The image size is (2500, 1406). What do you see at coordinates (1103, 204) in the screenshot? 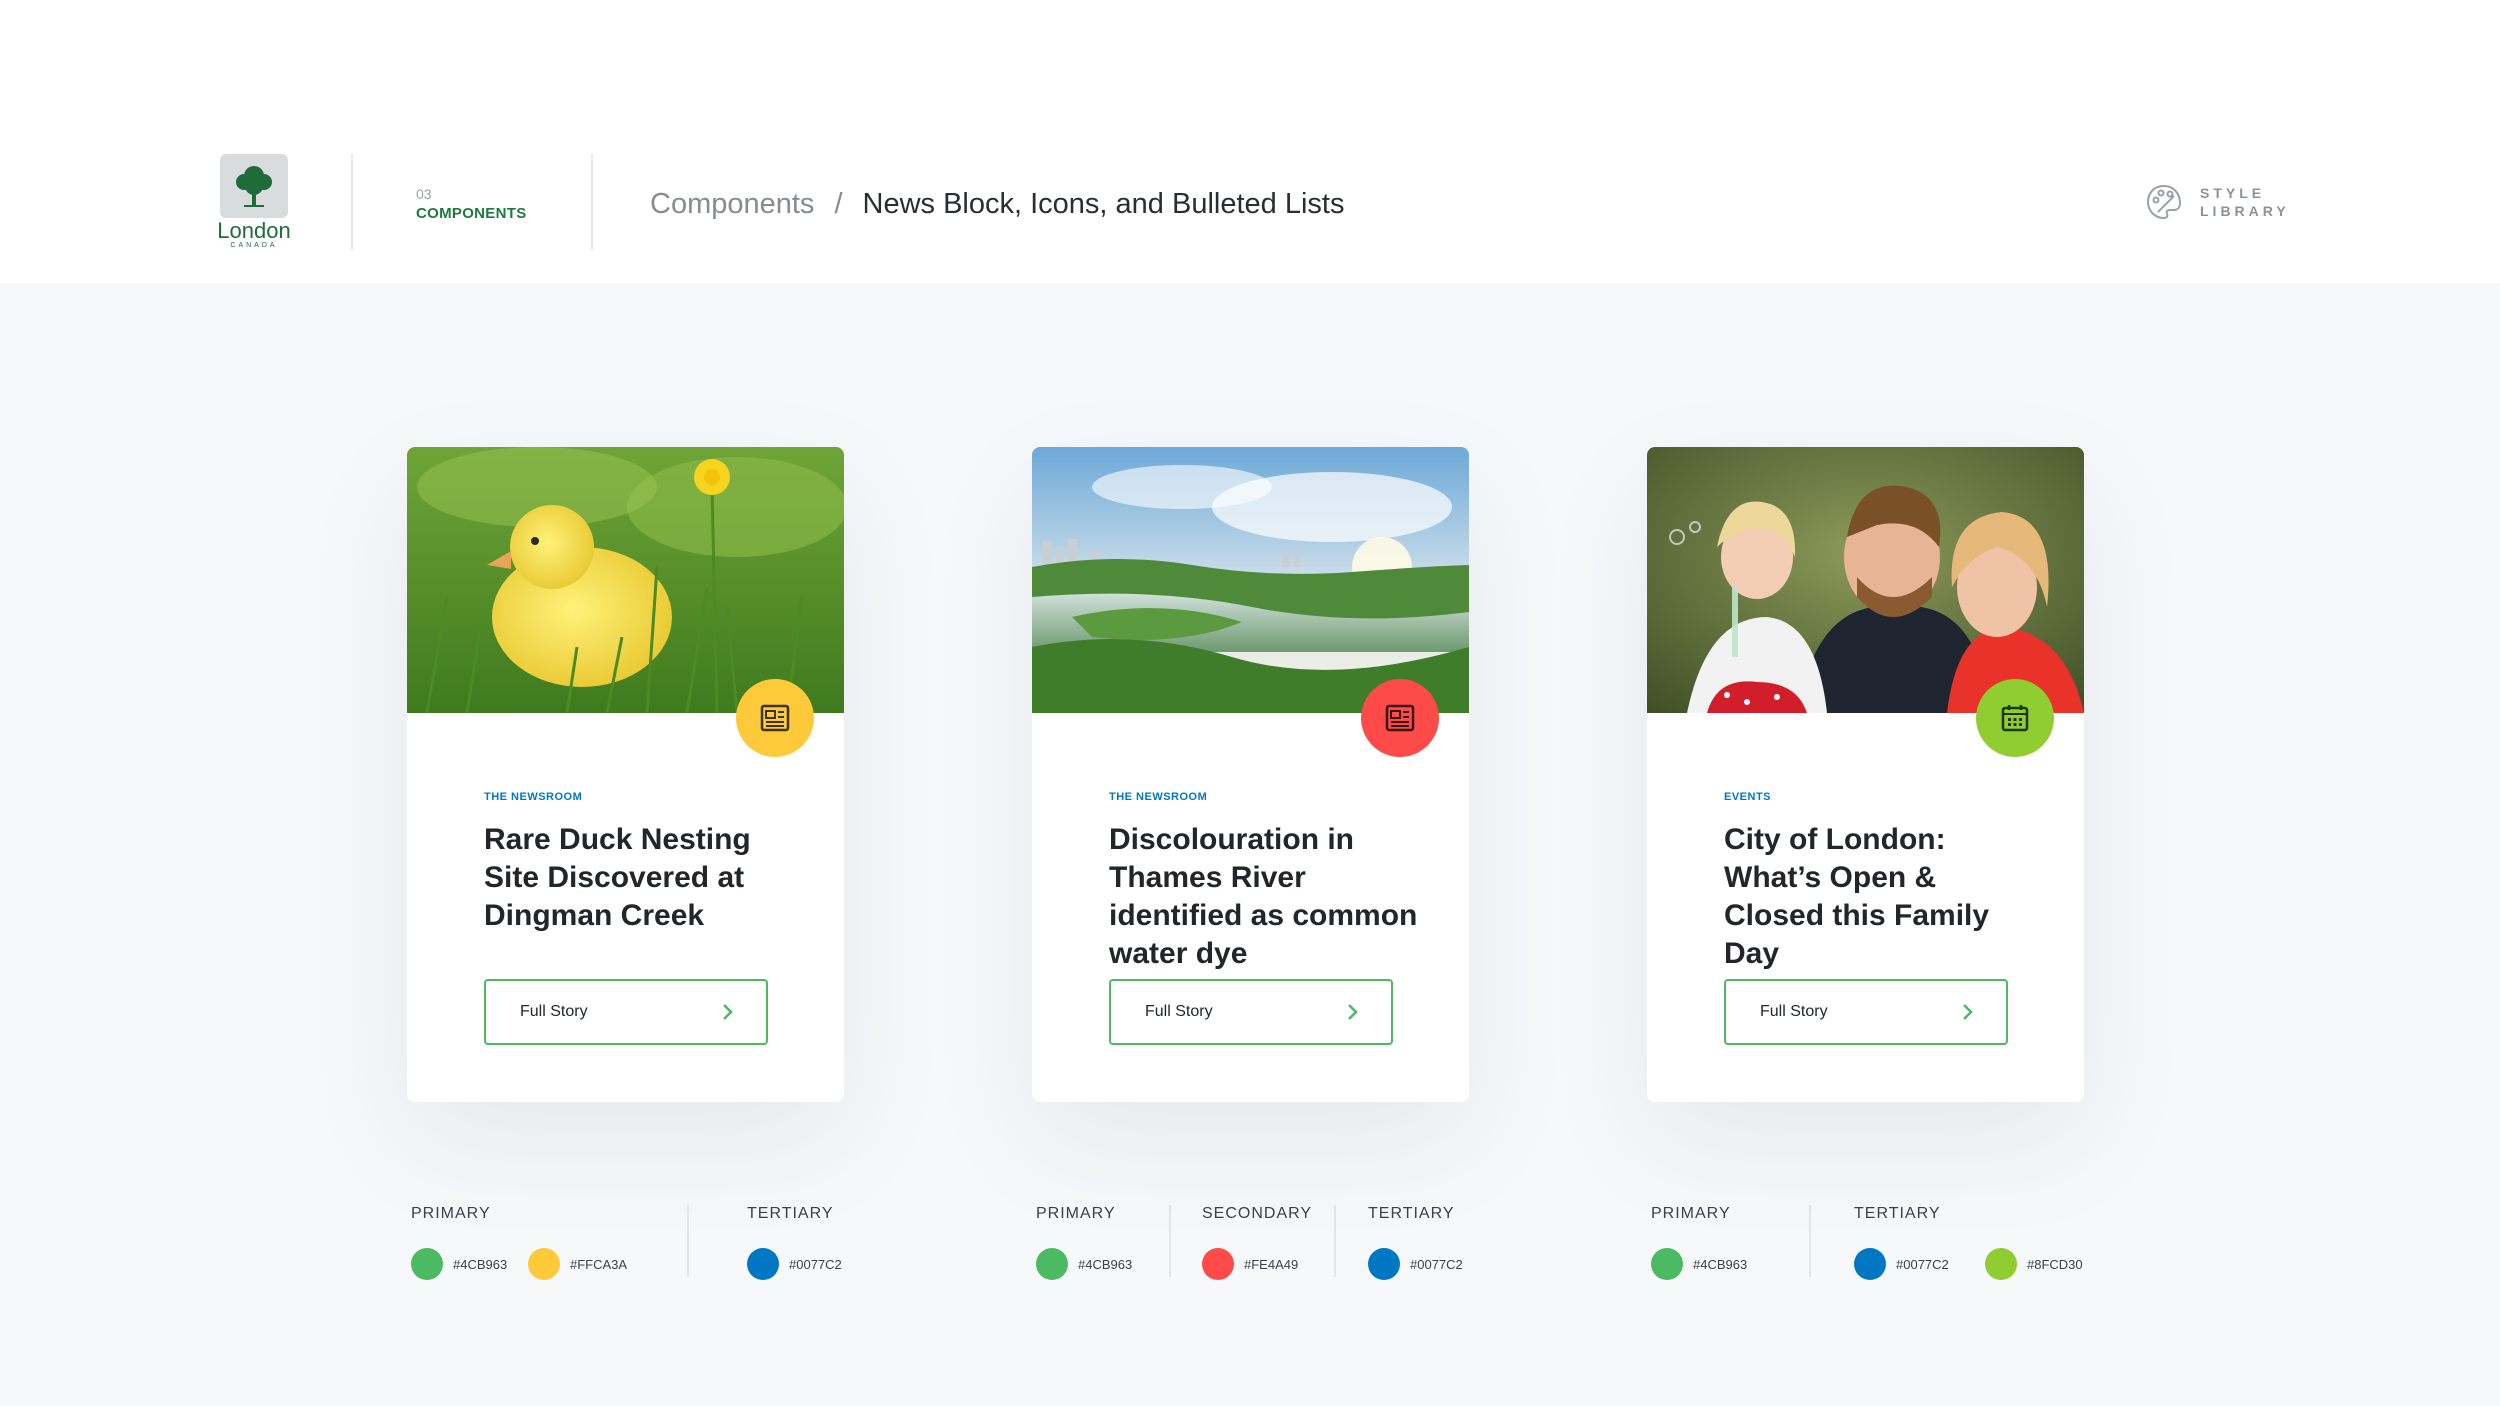
I see `page-title: News Block, Icons, and Bulleted Lists` at bounding box center [1103, 204].